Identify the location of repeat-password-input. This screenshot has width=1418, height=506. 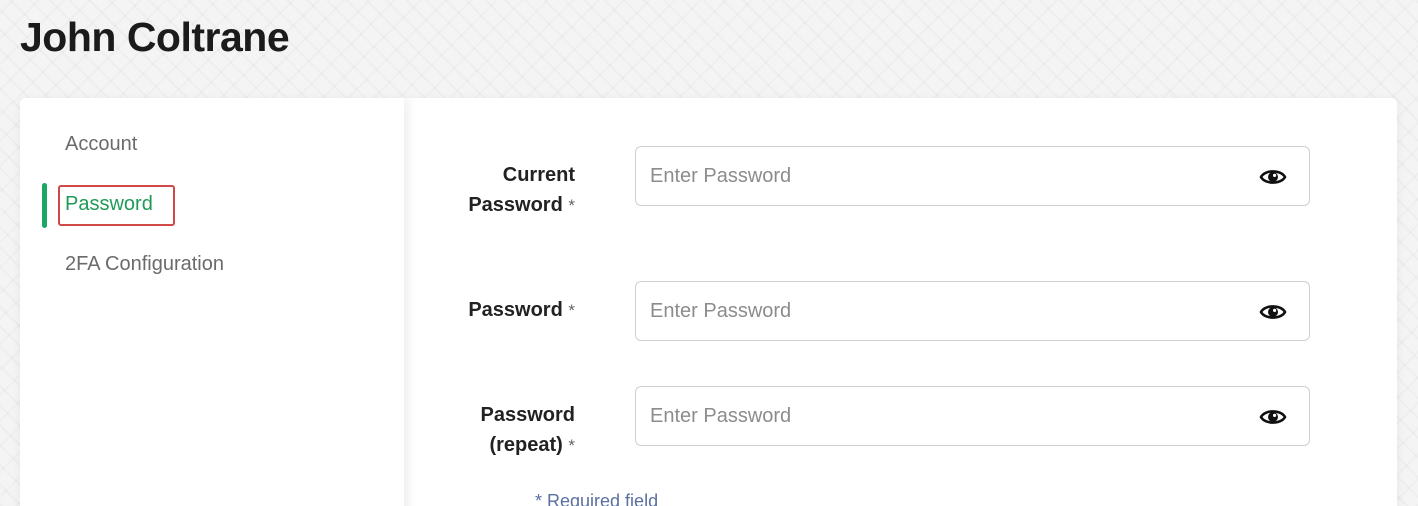
(936, 416).